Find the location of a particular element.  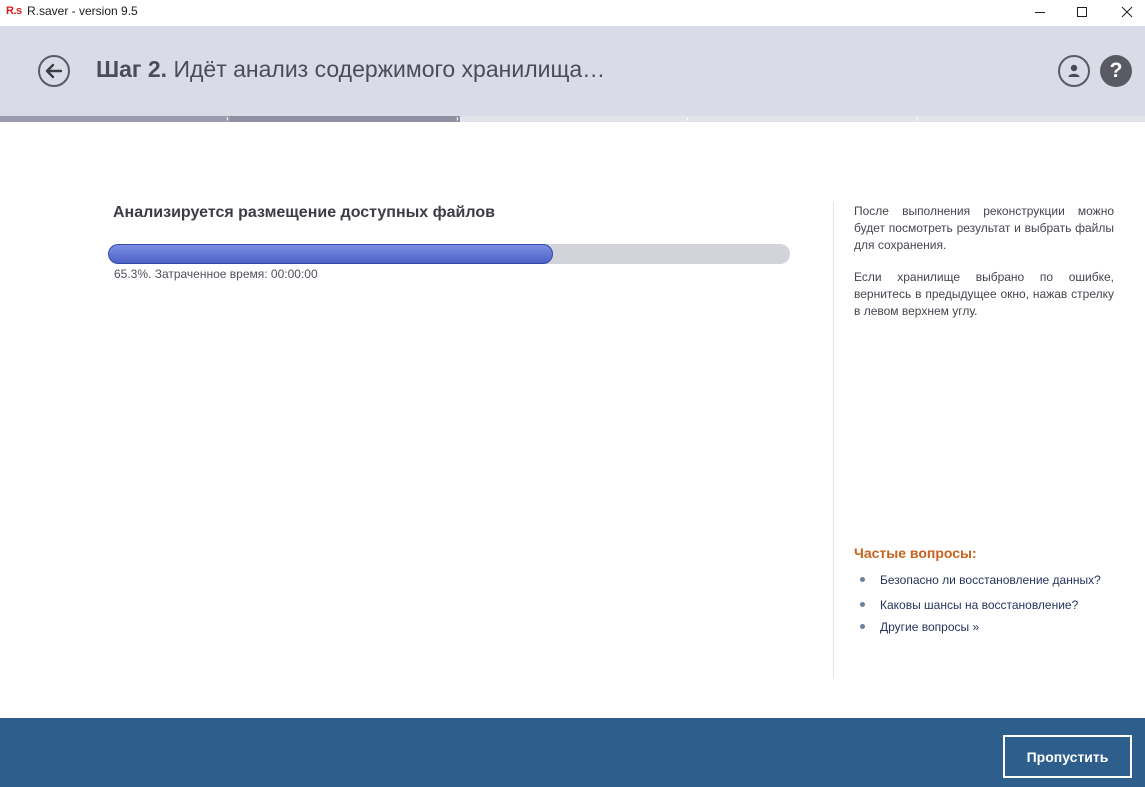

app-logo: R.s is located at coordinates (14, 11).